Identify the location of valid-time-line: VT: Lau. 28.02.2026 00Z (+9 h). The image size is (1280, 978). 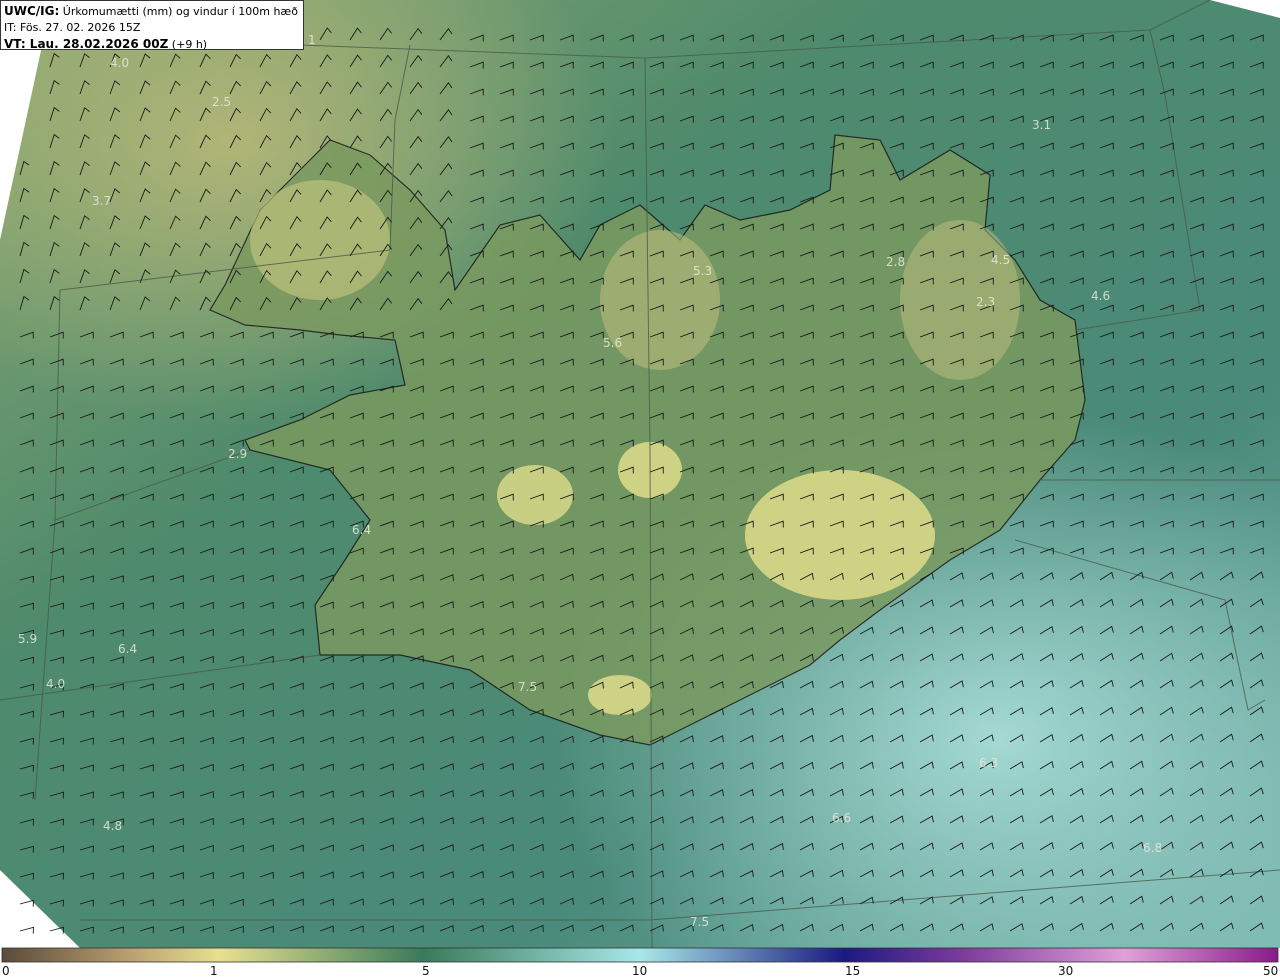
(152, 44).